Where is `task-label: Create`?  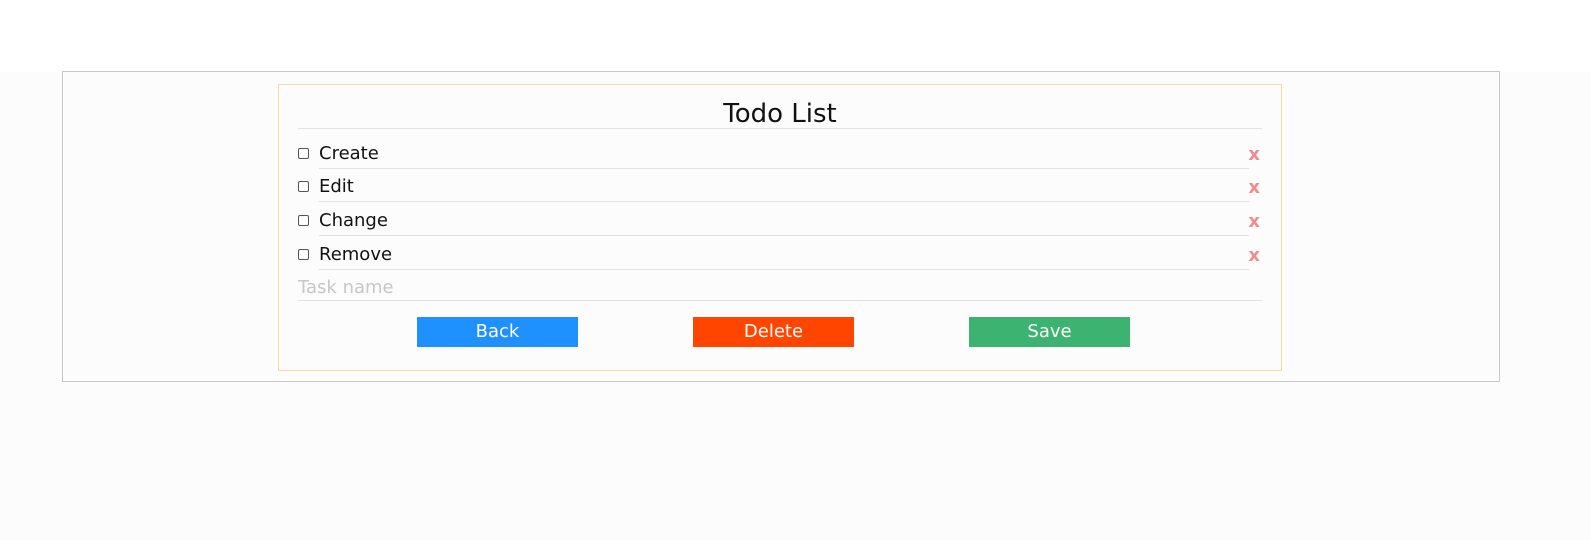
task-label: Create is located at coordinates (349, 153).